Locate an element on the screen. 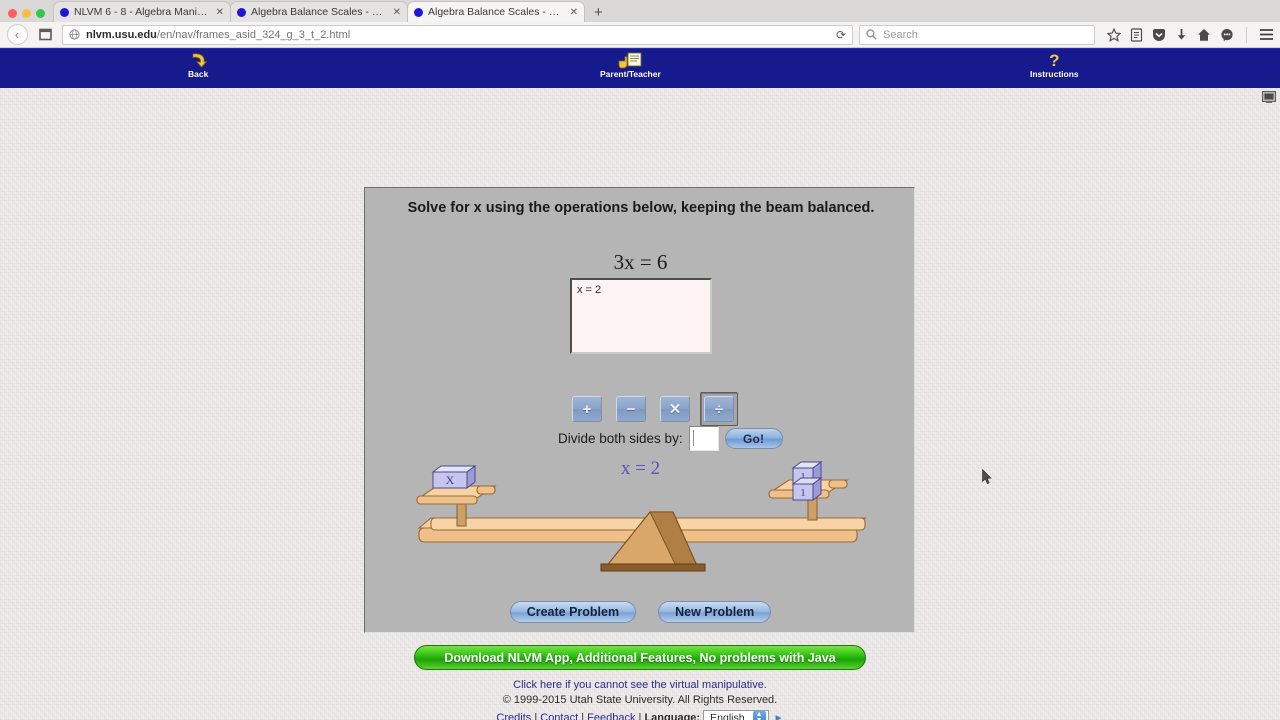 The image size is (1280, 720). language-select: English ▲▼ is located at coordinates (736, 715).